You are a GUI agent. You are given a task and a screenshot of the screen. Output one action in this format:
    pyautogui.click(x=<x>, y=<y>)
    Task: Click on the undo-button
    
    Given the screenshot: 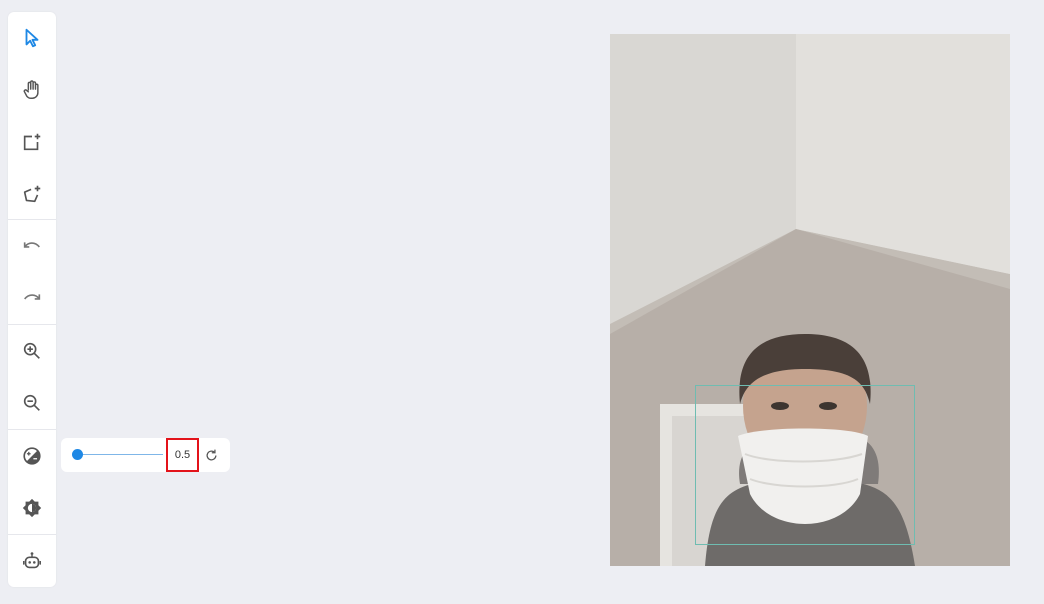 What is the action you would take?
    pyautogui.click(x=32, y=246)
    